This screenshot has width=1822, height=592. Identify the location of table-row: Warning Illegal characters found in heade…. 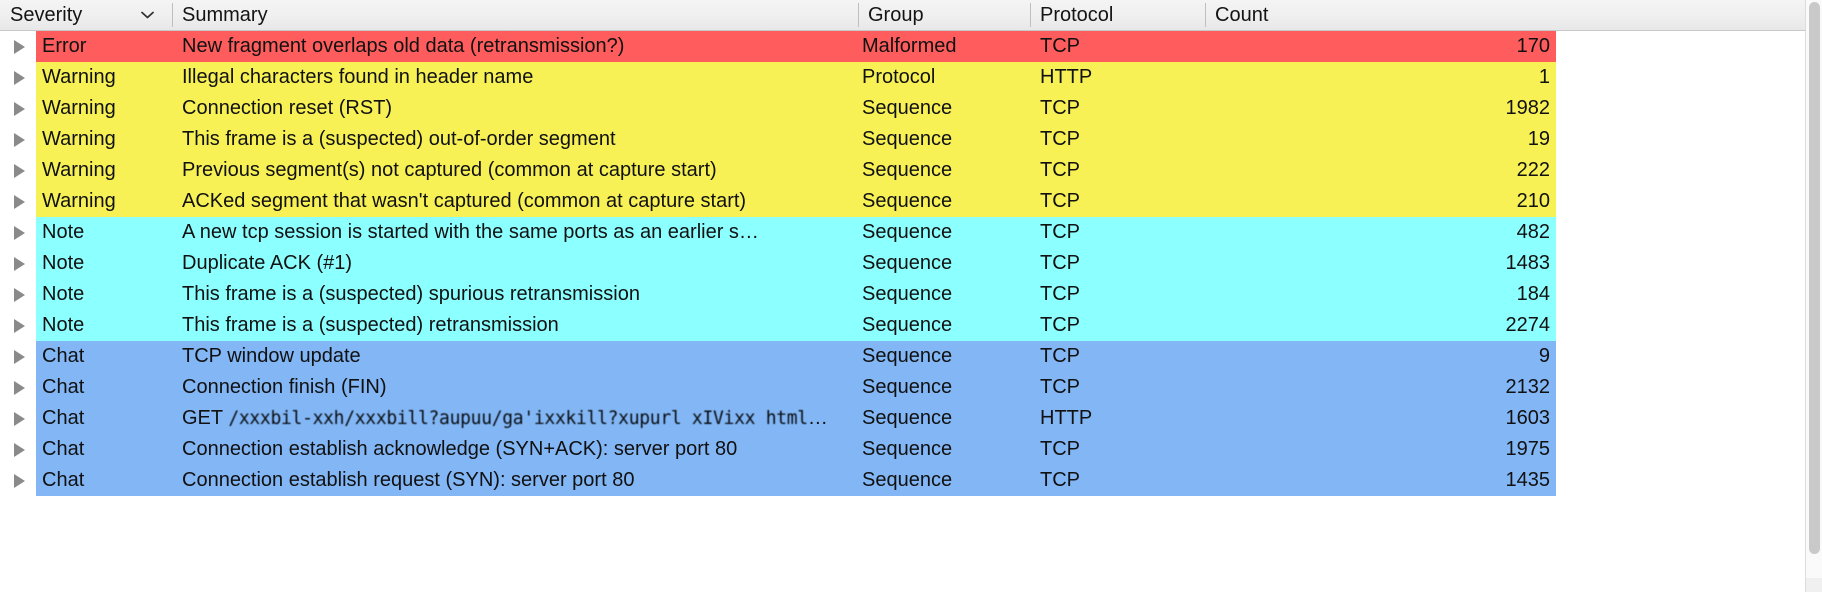
(911, 77).